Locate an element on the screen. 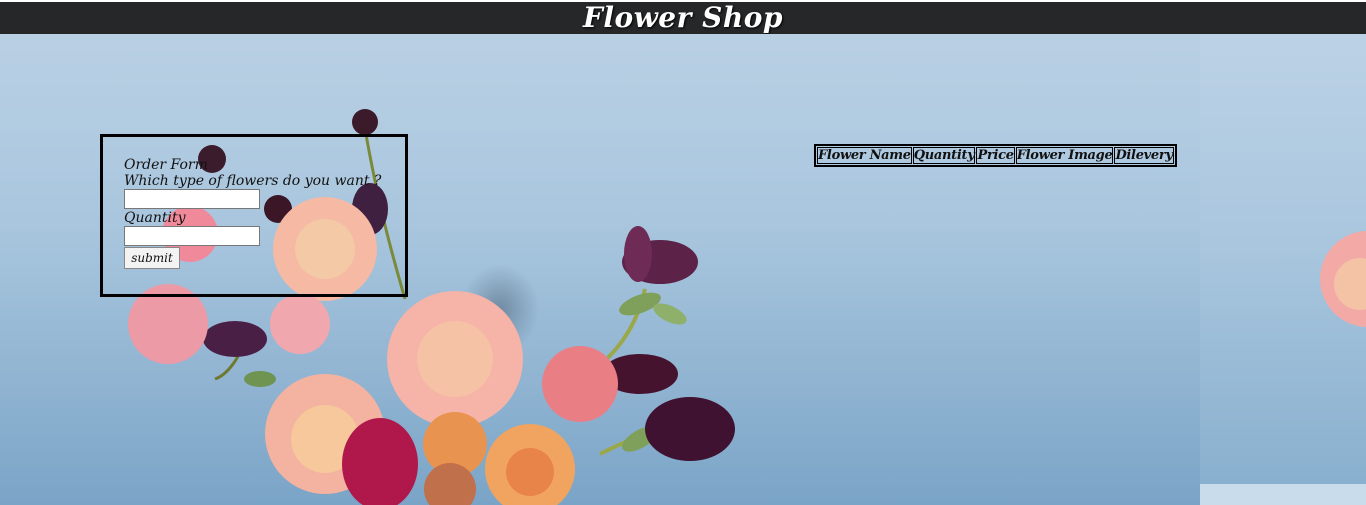 The width and height of the screenshot is (1366, 505). background-photo-repeat is located at coordinates (1283, 269).